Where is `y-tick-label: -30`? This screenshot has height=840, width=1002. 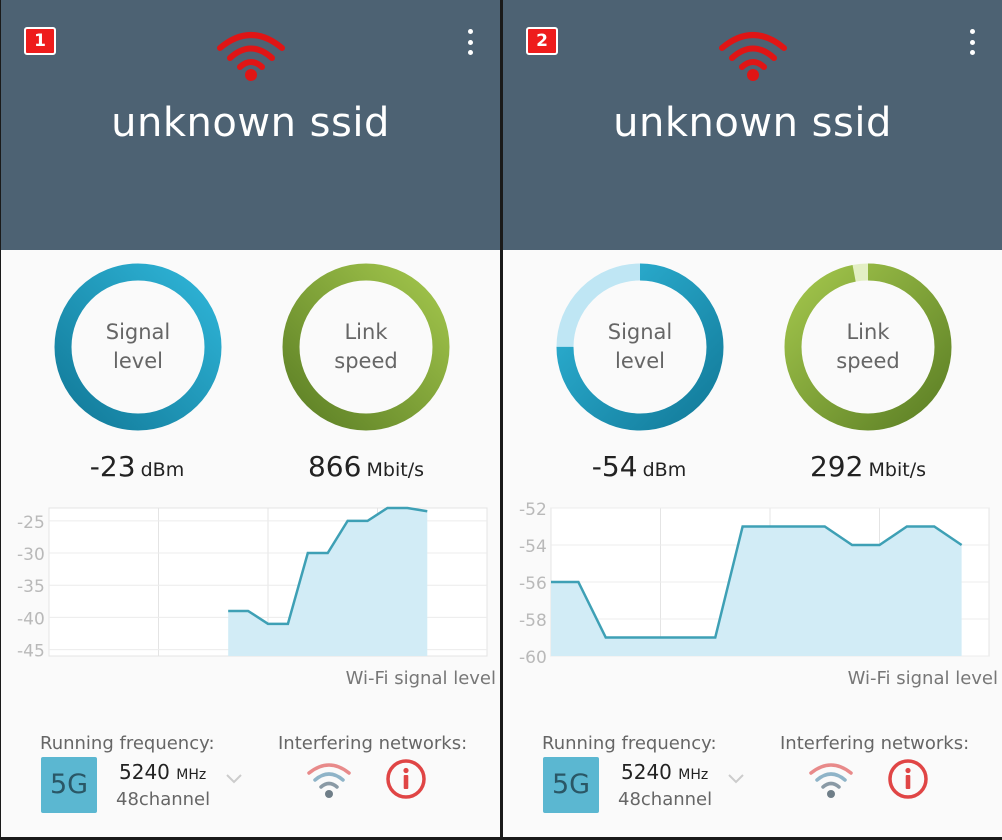
y-tick-label: -30 is located at coordinates (31, 555).